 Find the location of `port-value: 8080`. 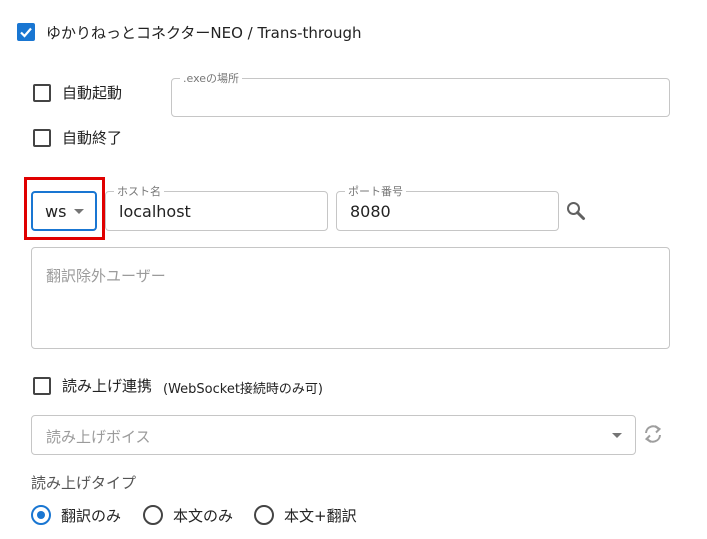

port-value: 8080 is located at coordinates (370, 211).